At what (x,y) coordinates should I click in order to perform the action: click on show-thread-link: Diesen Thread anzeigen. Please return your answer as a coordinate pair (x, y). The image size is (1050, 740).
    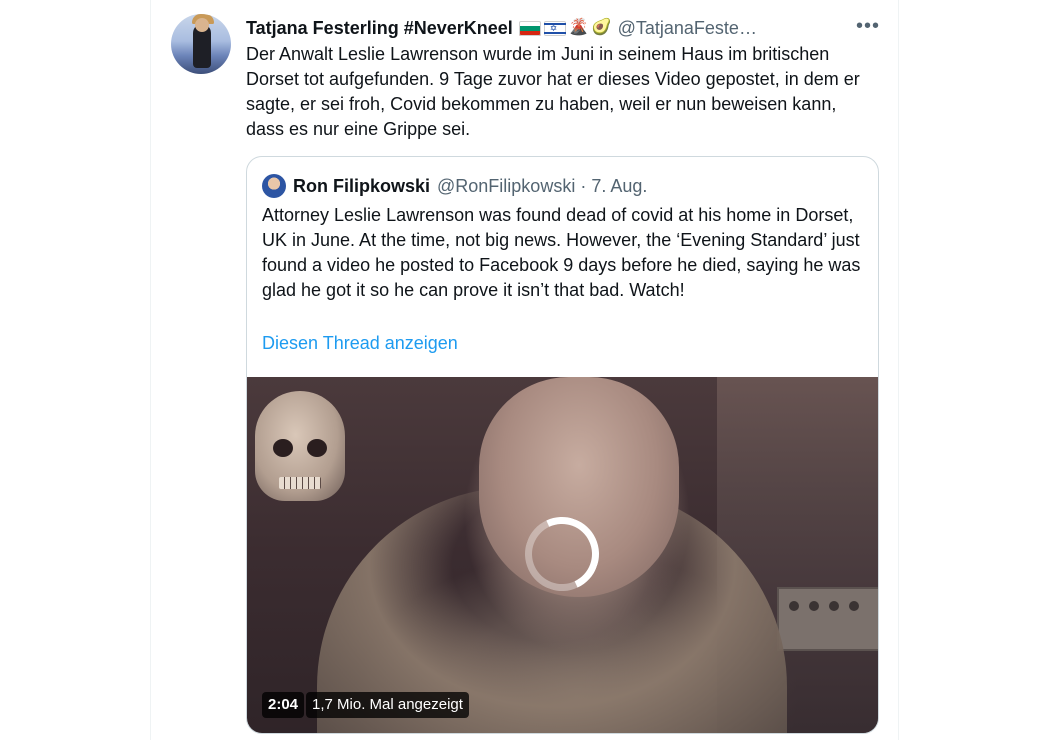
    Looking at the image, I should click on (360, 343).